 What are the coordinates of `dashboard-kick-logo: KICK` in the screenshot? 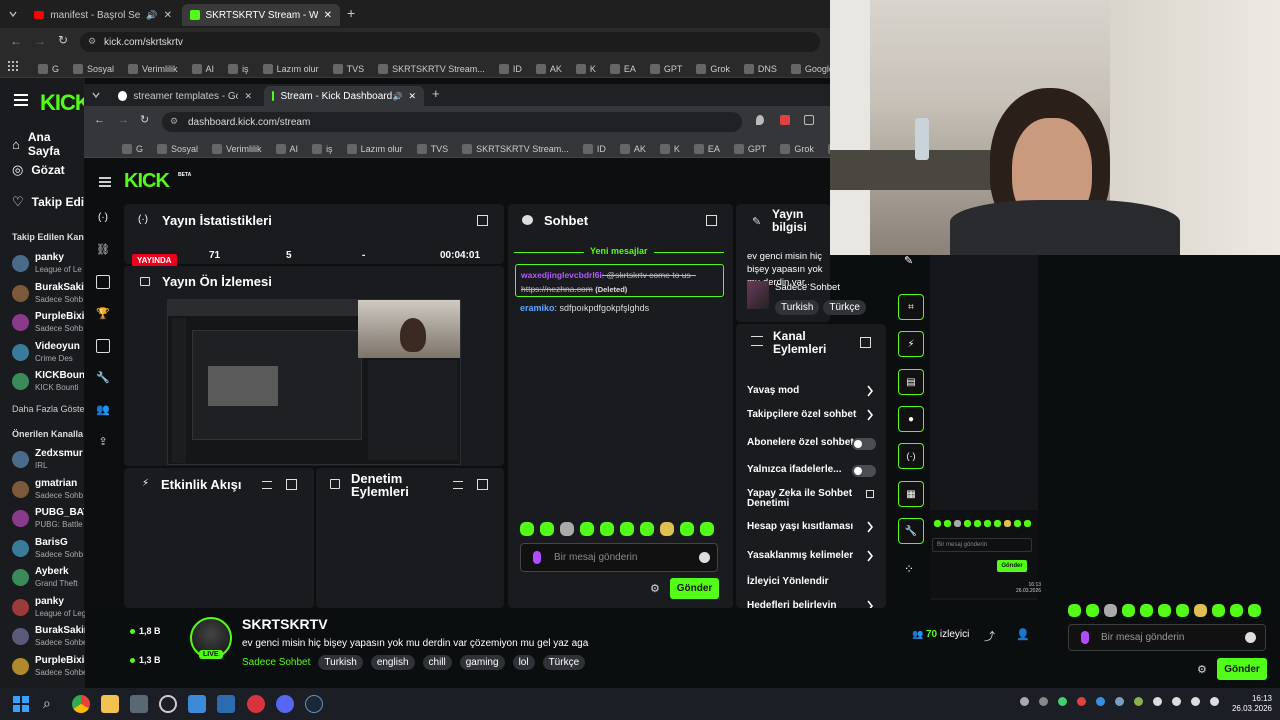 It's located at (147, 181).